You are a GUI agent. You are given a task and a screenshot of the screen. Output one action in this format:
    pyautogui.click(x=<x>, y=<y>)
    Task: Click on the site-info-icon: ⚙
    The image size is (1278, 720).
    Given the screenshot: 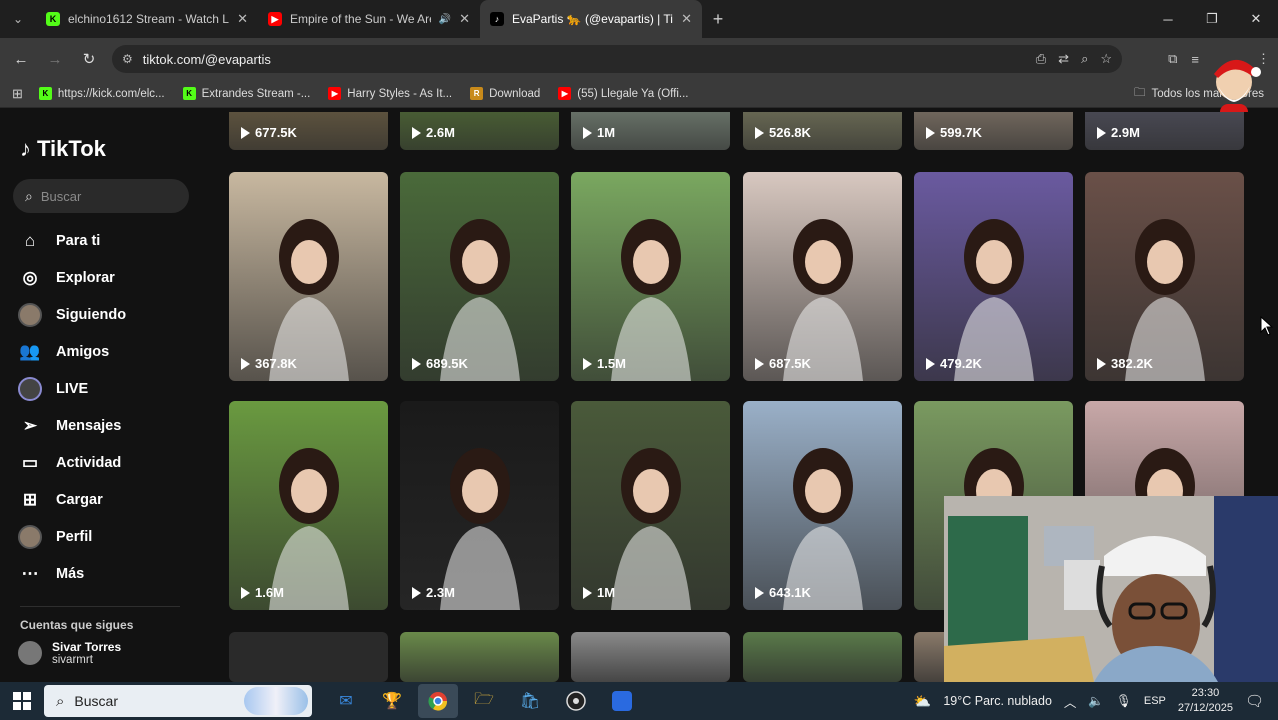 What is the action you would take?
    pyautogui.click(x=127, y=59)
    